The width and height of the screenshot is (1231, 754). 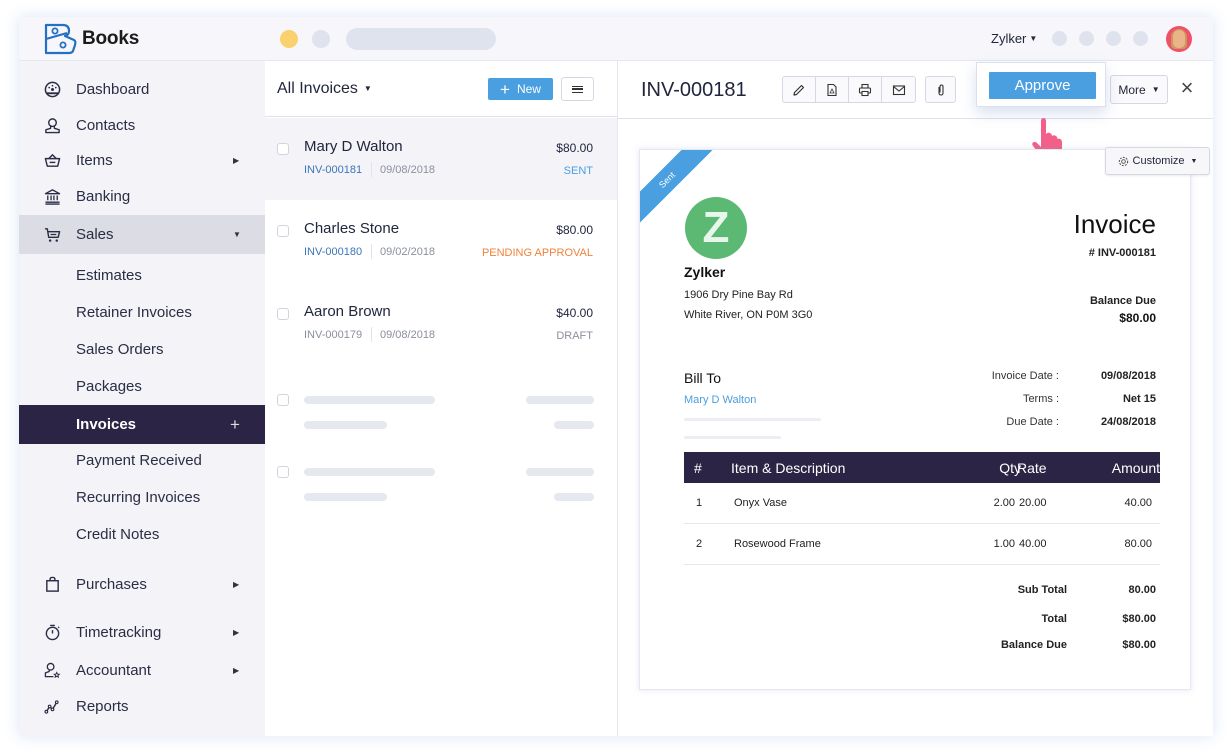 What do you see at coordinates (52, 125) in the screenshot?
I see `contacts-icon` at bounding box center [52, 125].